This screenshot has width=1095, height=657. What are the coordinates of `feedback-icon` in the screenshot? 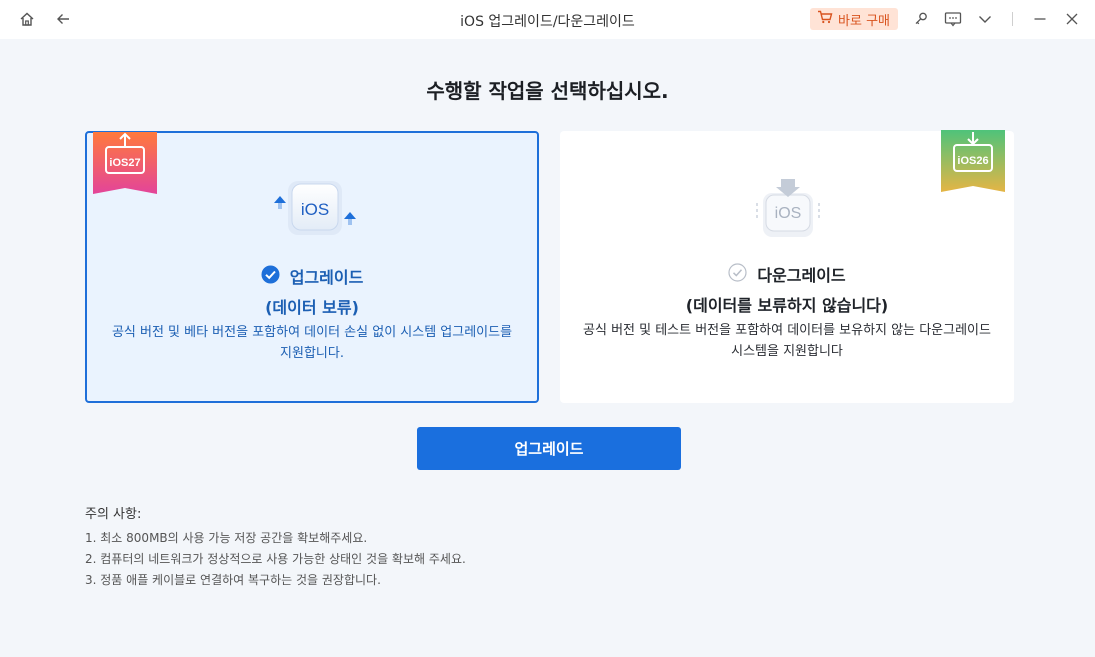 It's located at (953, 19).